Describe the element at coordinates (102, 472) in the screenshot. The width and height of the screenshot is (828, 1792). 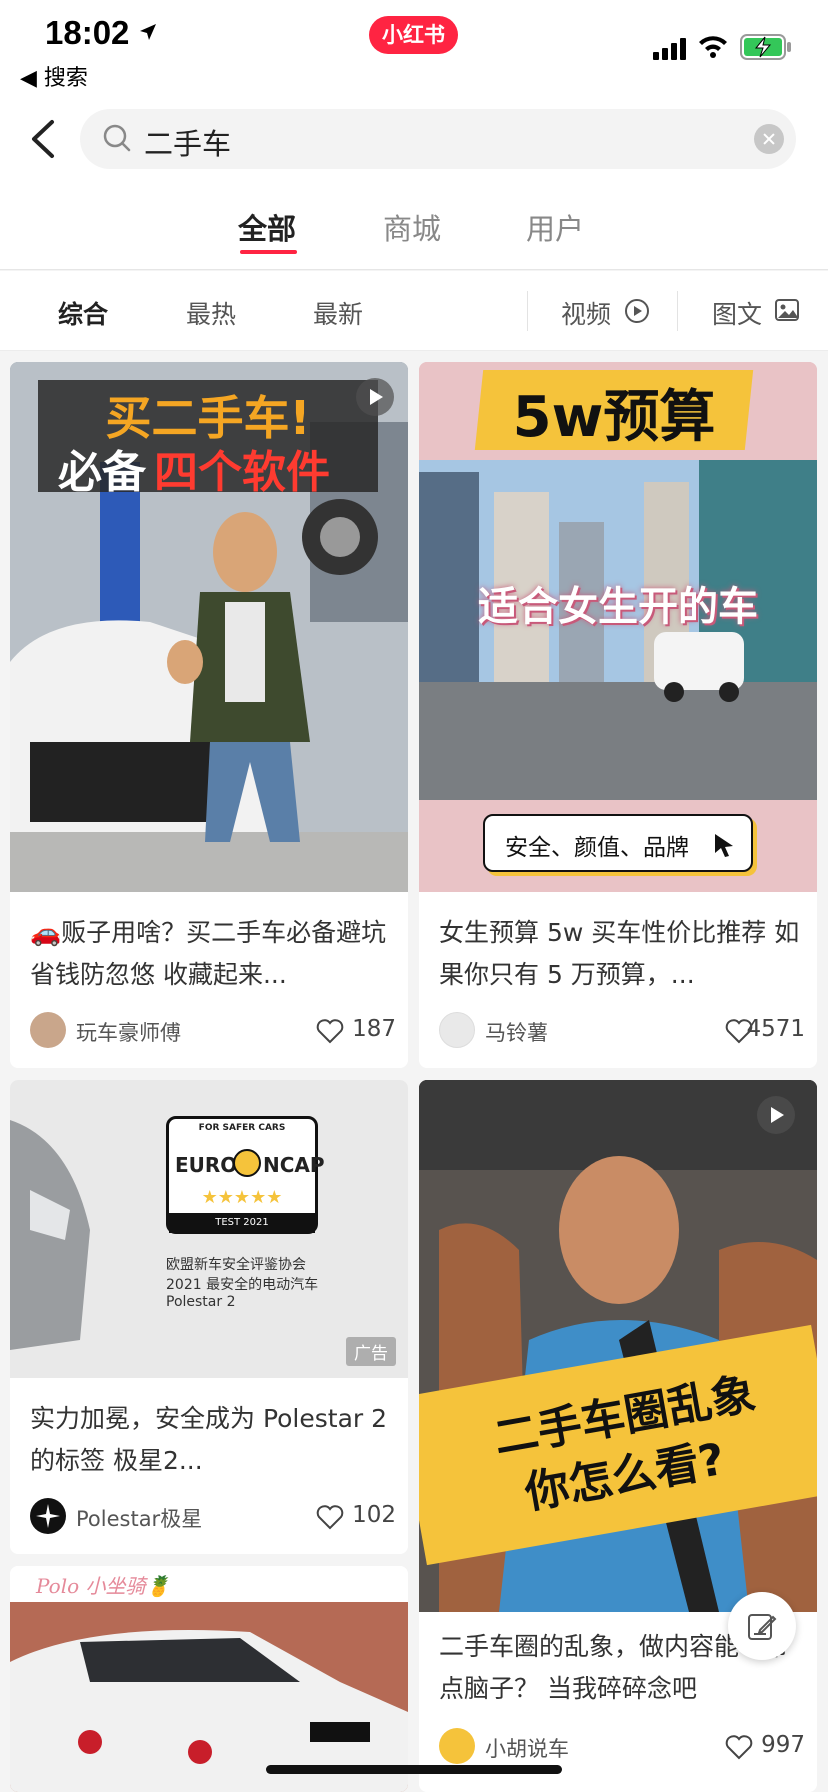
I see `cover-headline-line2a: 必备` at that location.